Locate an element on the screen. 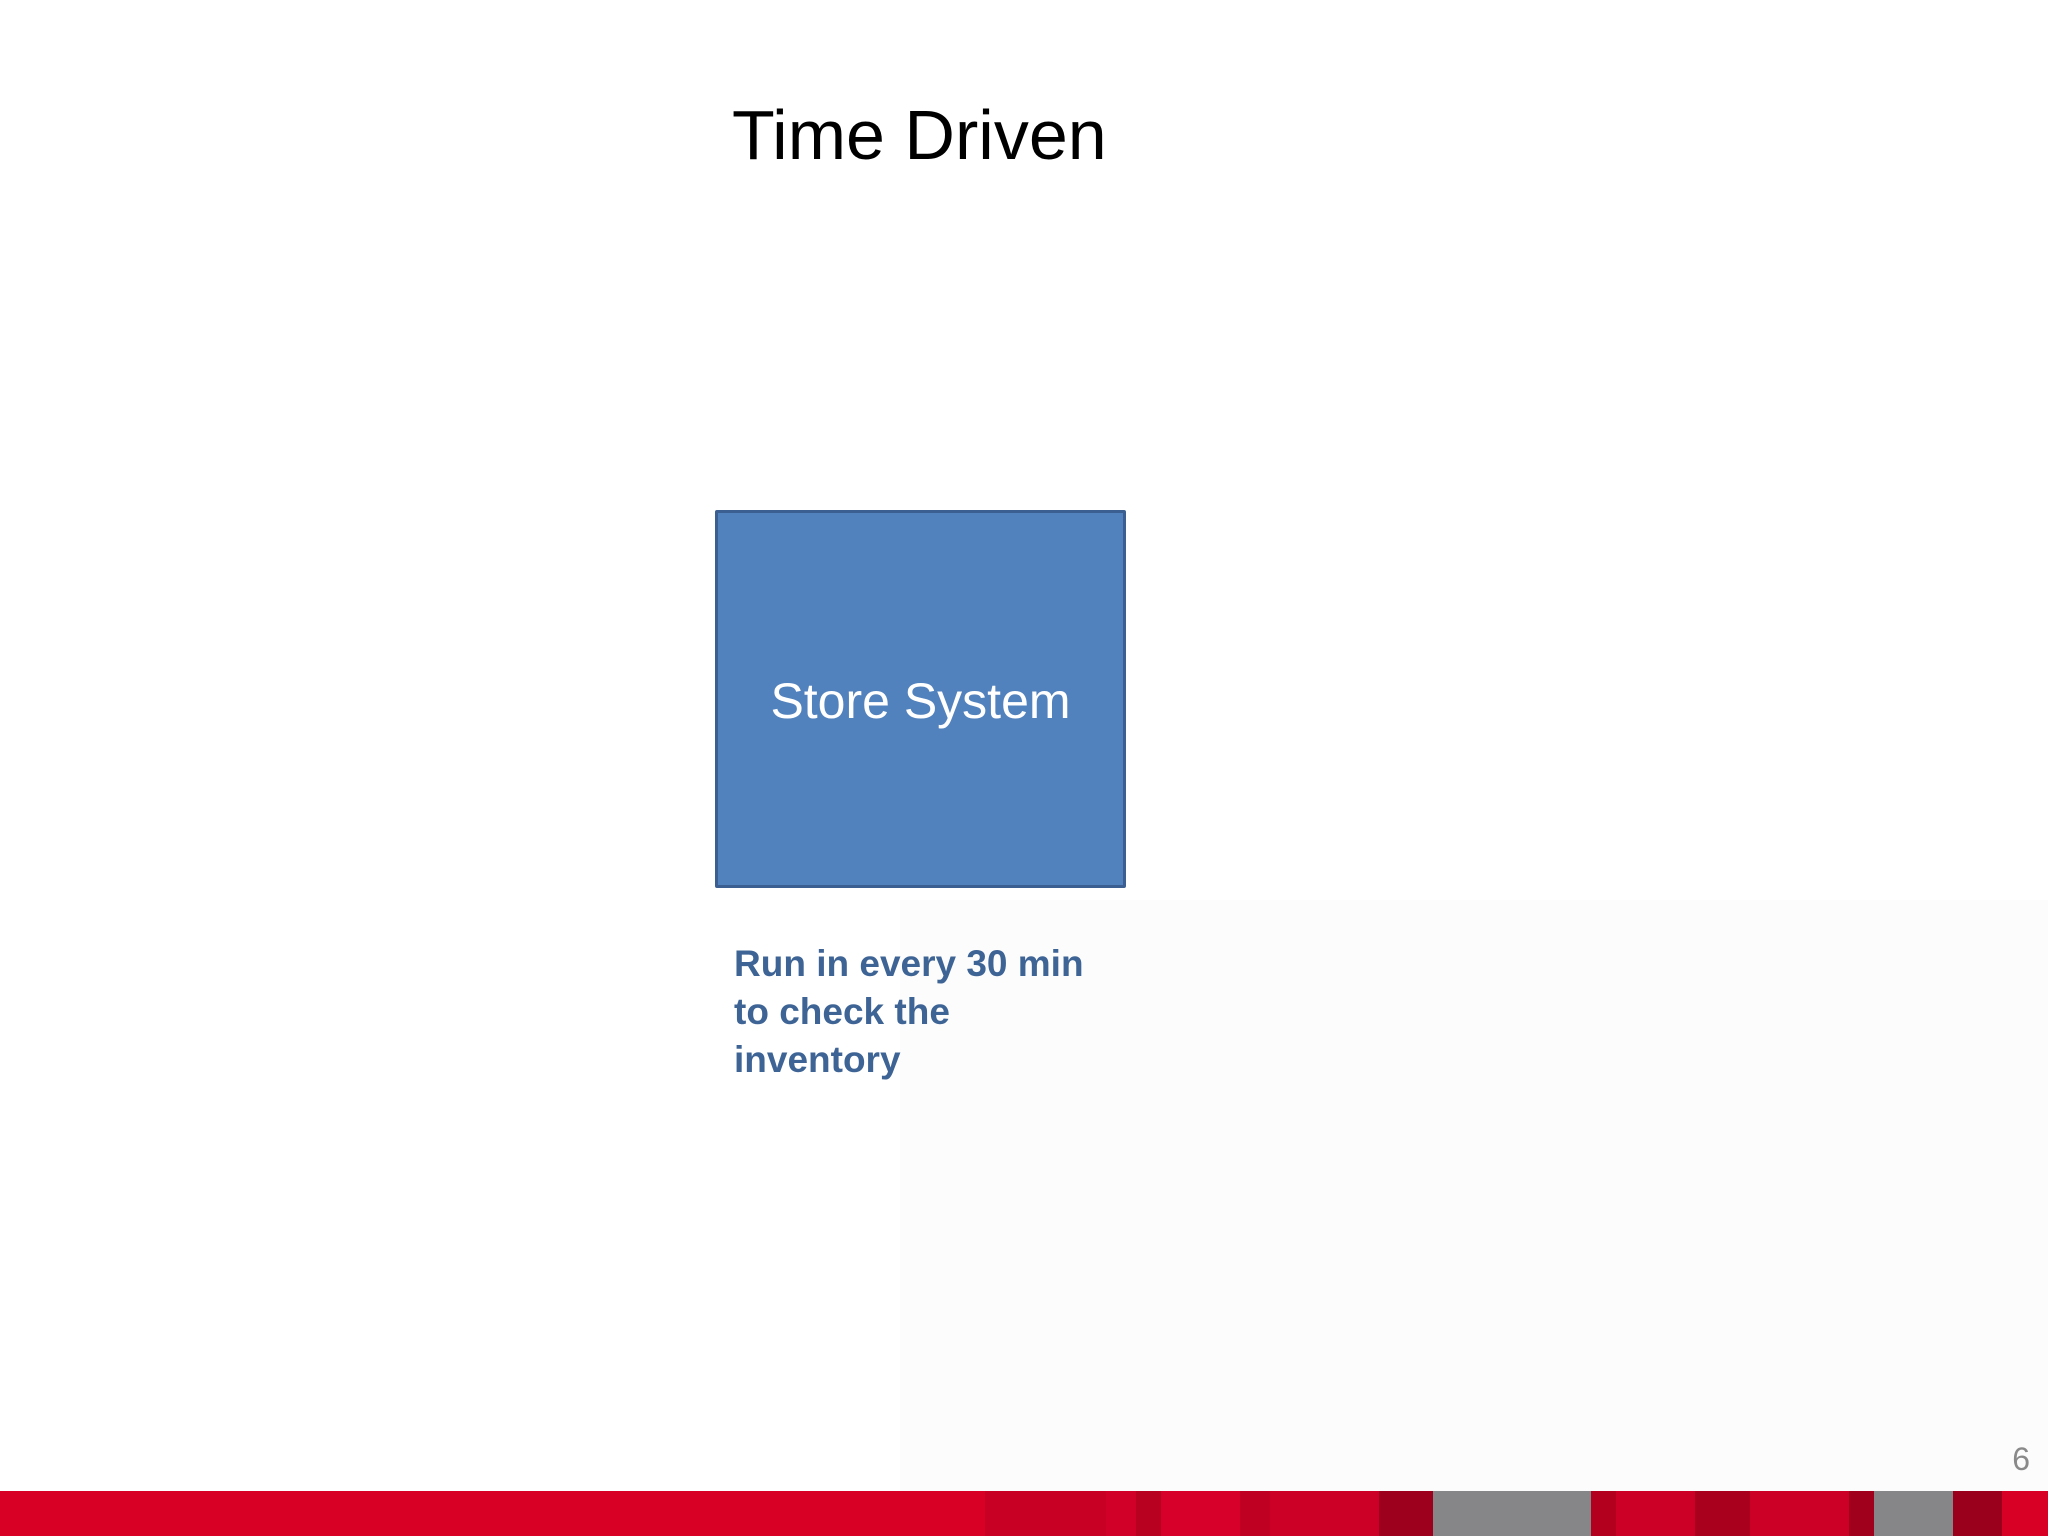 Image resolution: width=2048 pixels, height=1536 pixels. store-system-label: Store System is located at coordinates (920, 701).